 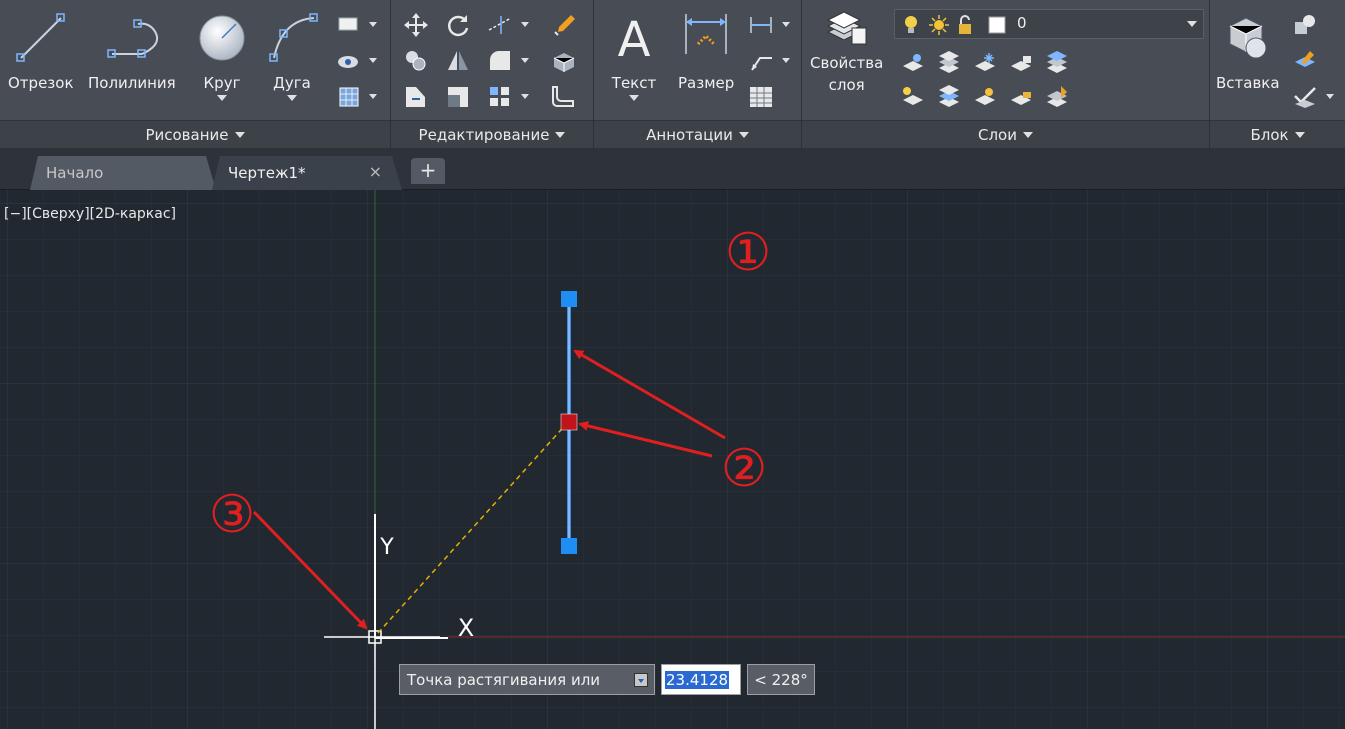 What do you see at coordinates (1005, 134) in the screenshot?
I see `layers-panel-footer: Слои` at bounding box center [1005, 134].